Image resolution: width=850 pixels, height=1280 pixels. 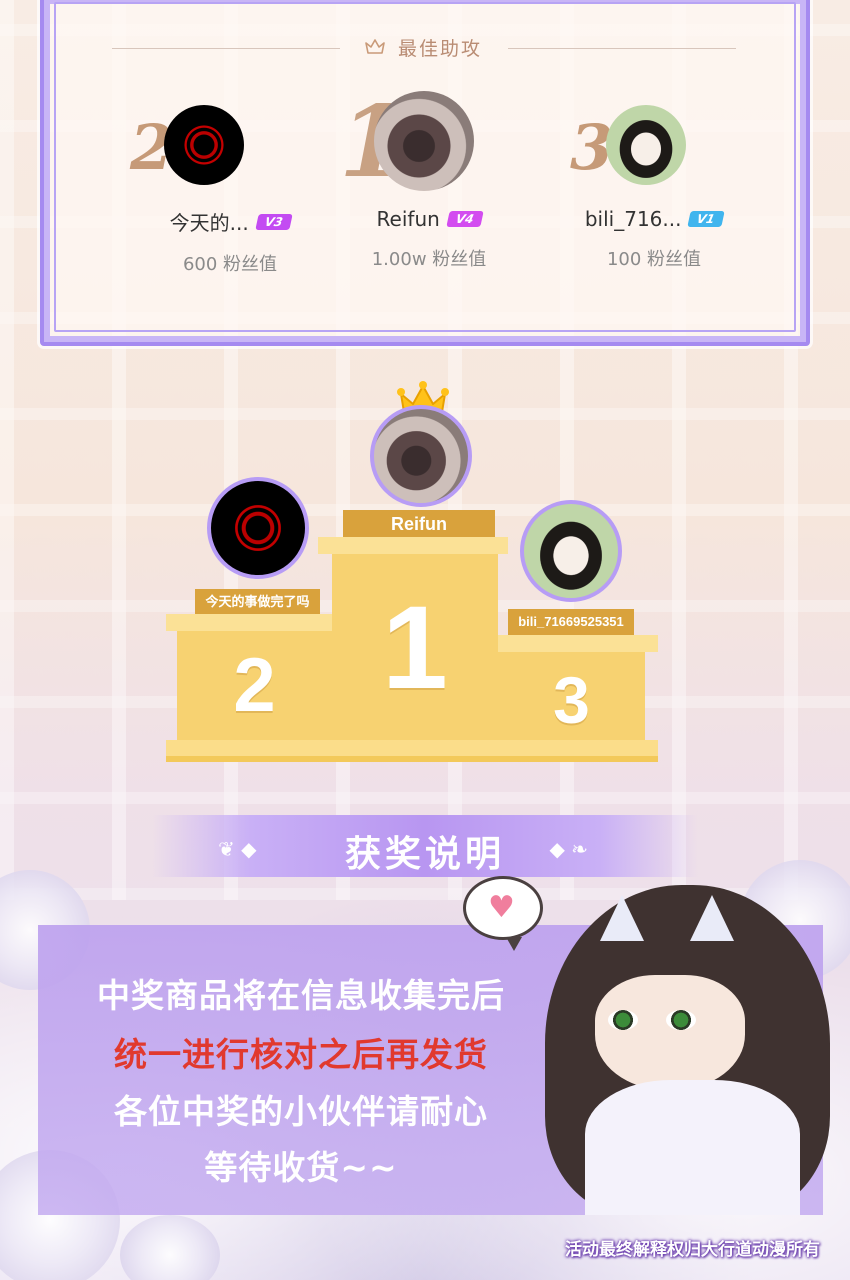 I want to click on rank-item-1: 1 Reifun V4 1.00w 粉丝值, so click(x=429, y=178).